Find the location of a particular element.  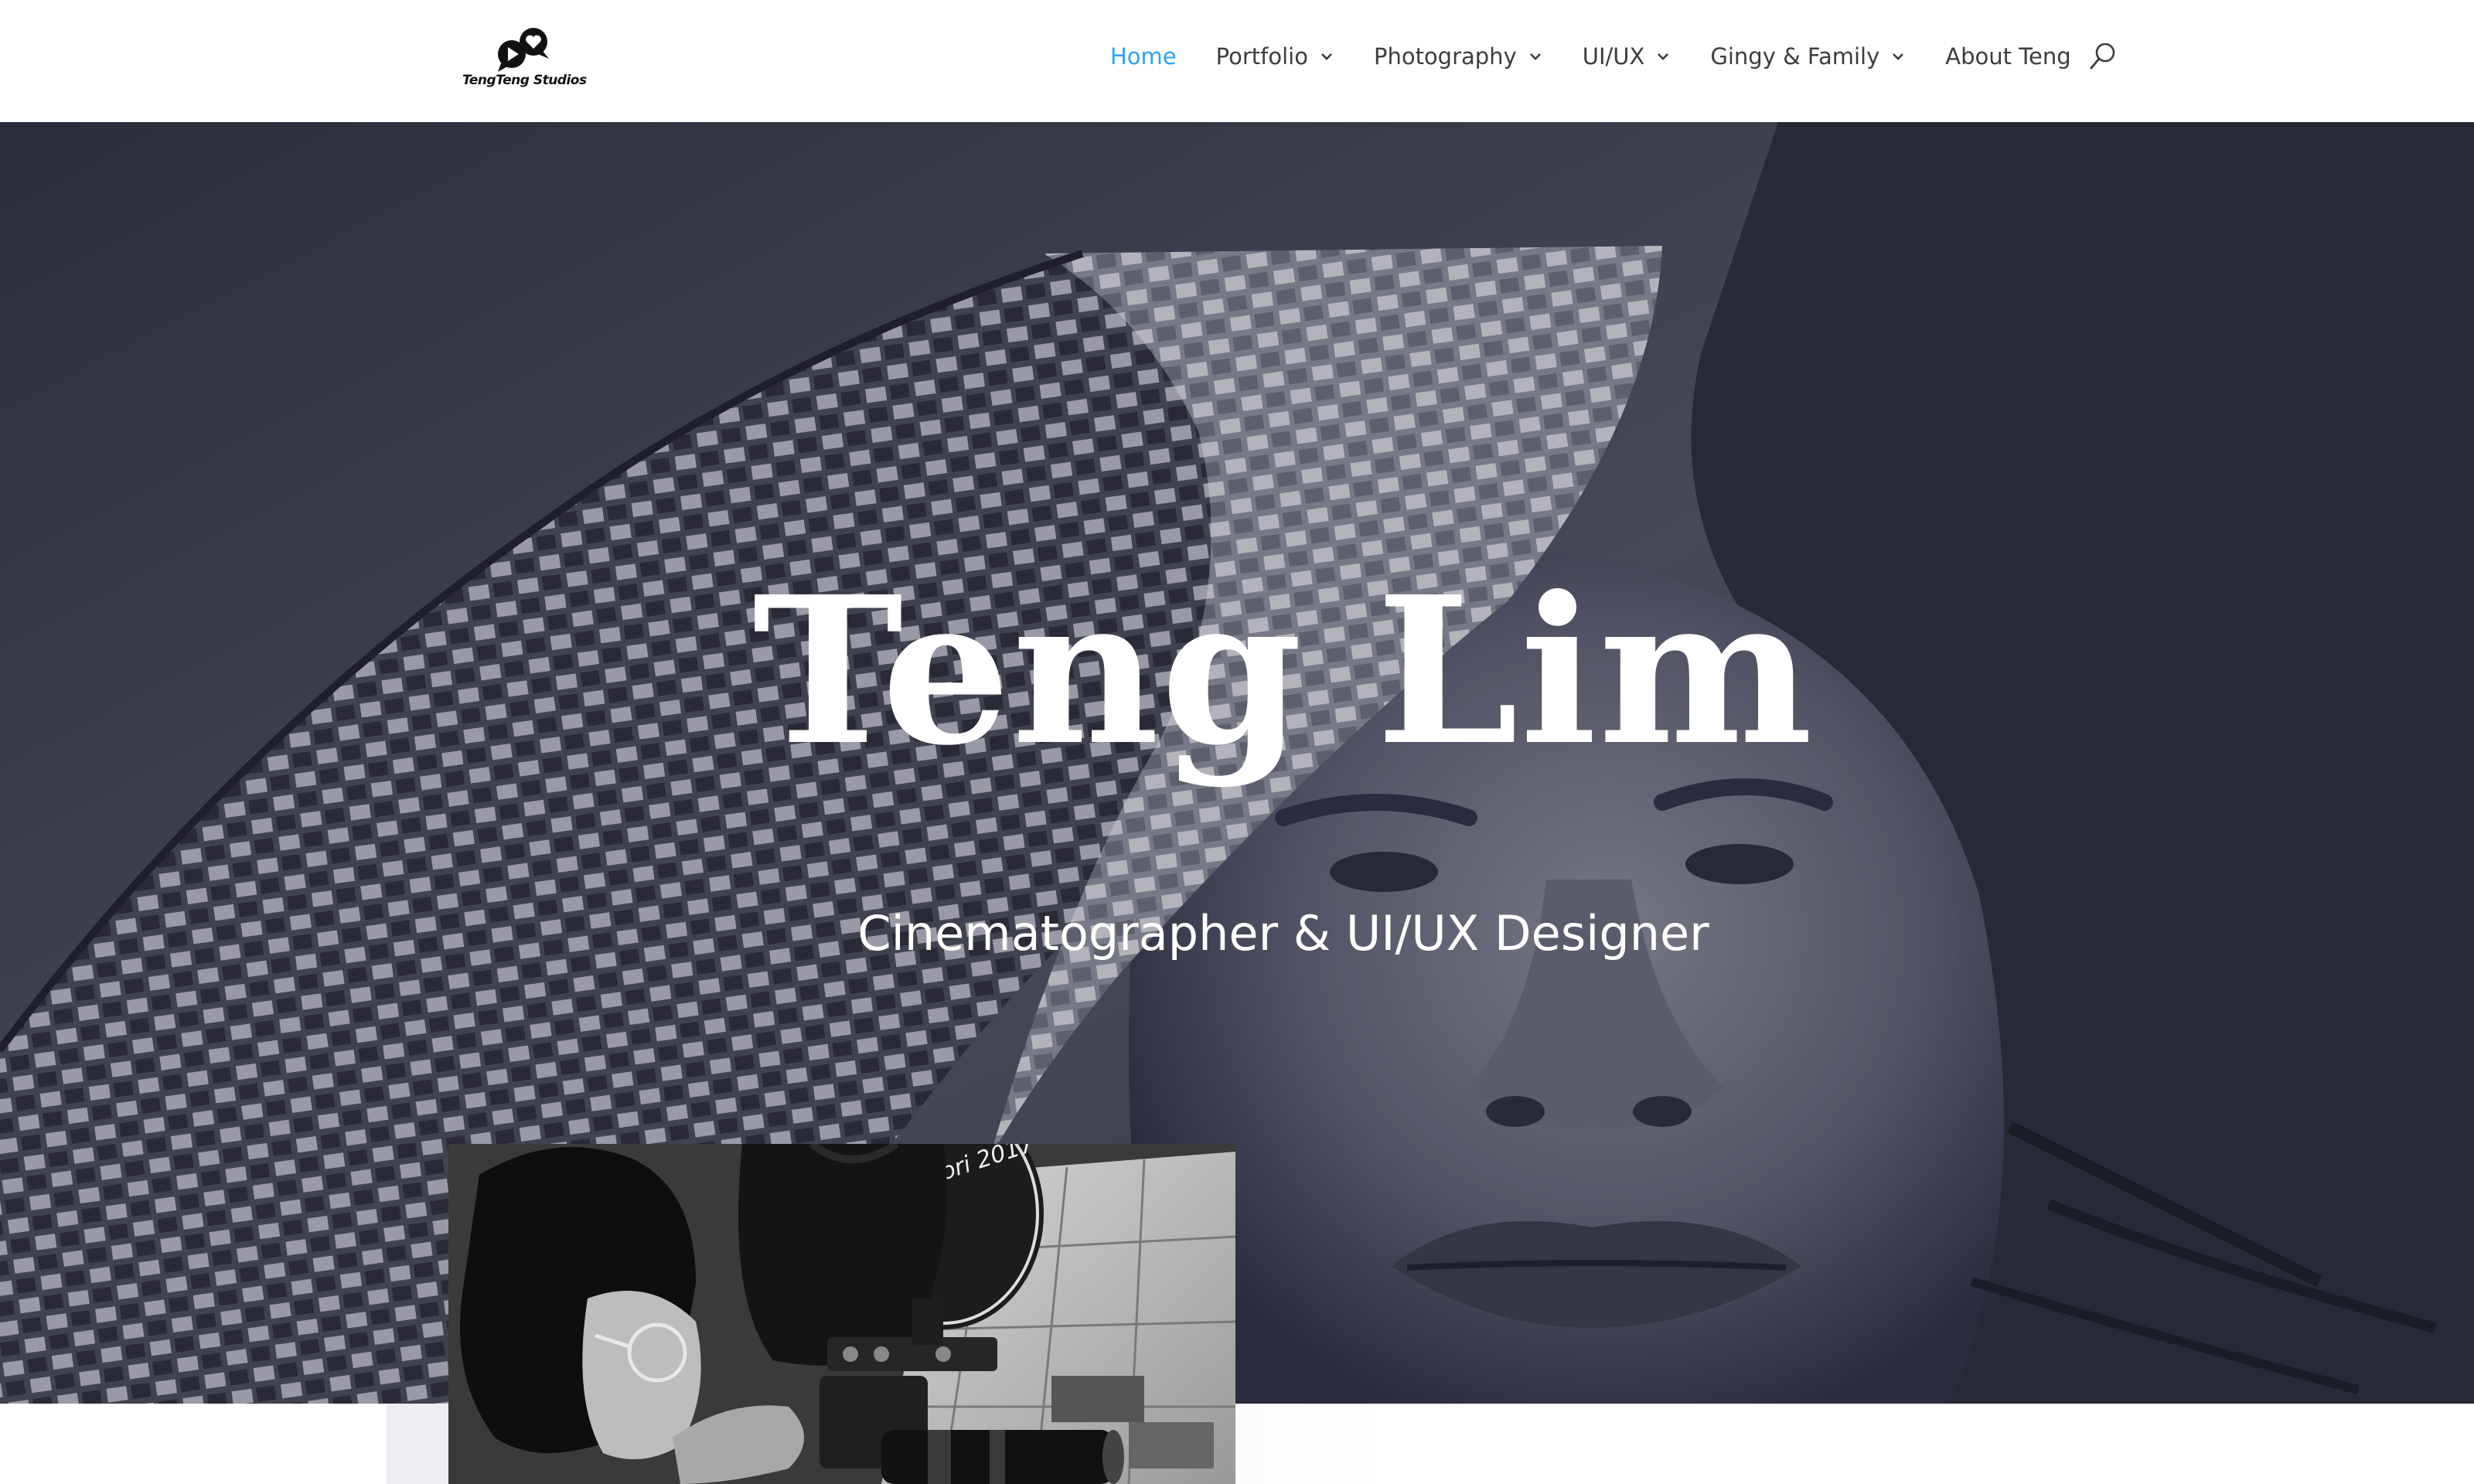

nav-item-label: Photography is located at coordinates (1445, 56).